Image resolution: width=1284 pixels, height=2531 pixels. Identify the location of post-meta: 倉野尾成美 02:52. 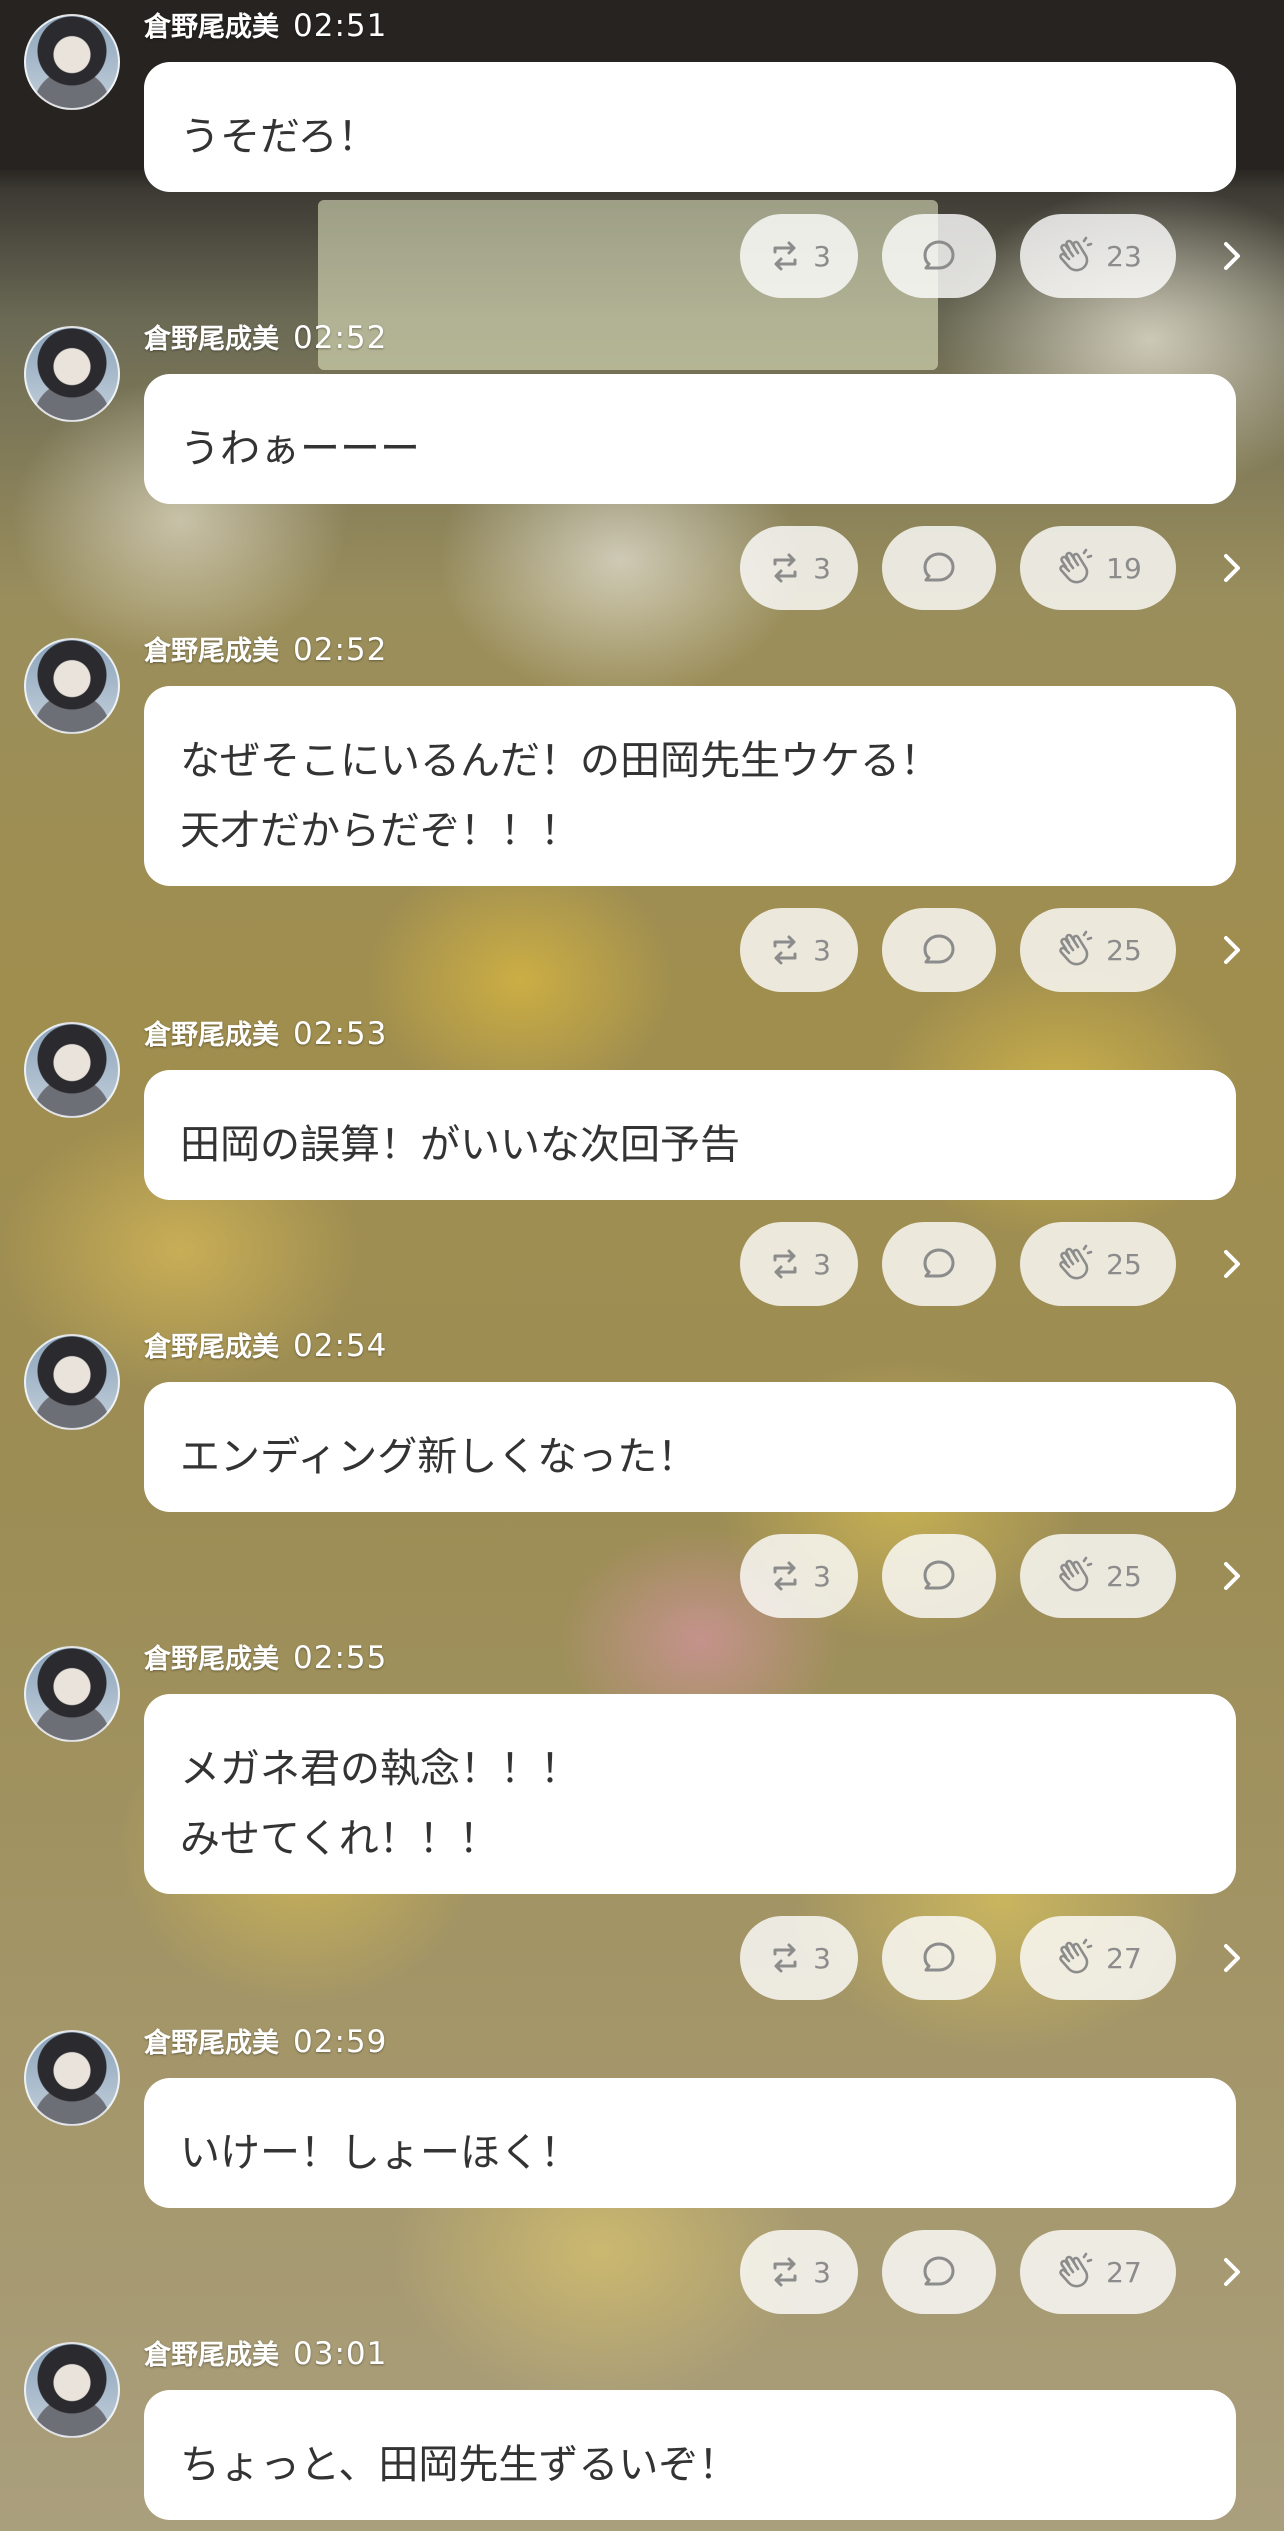
(265, 338).